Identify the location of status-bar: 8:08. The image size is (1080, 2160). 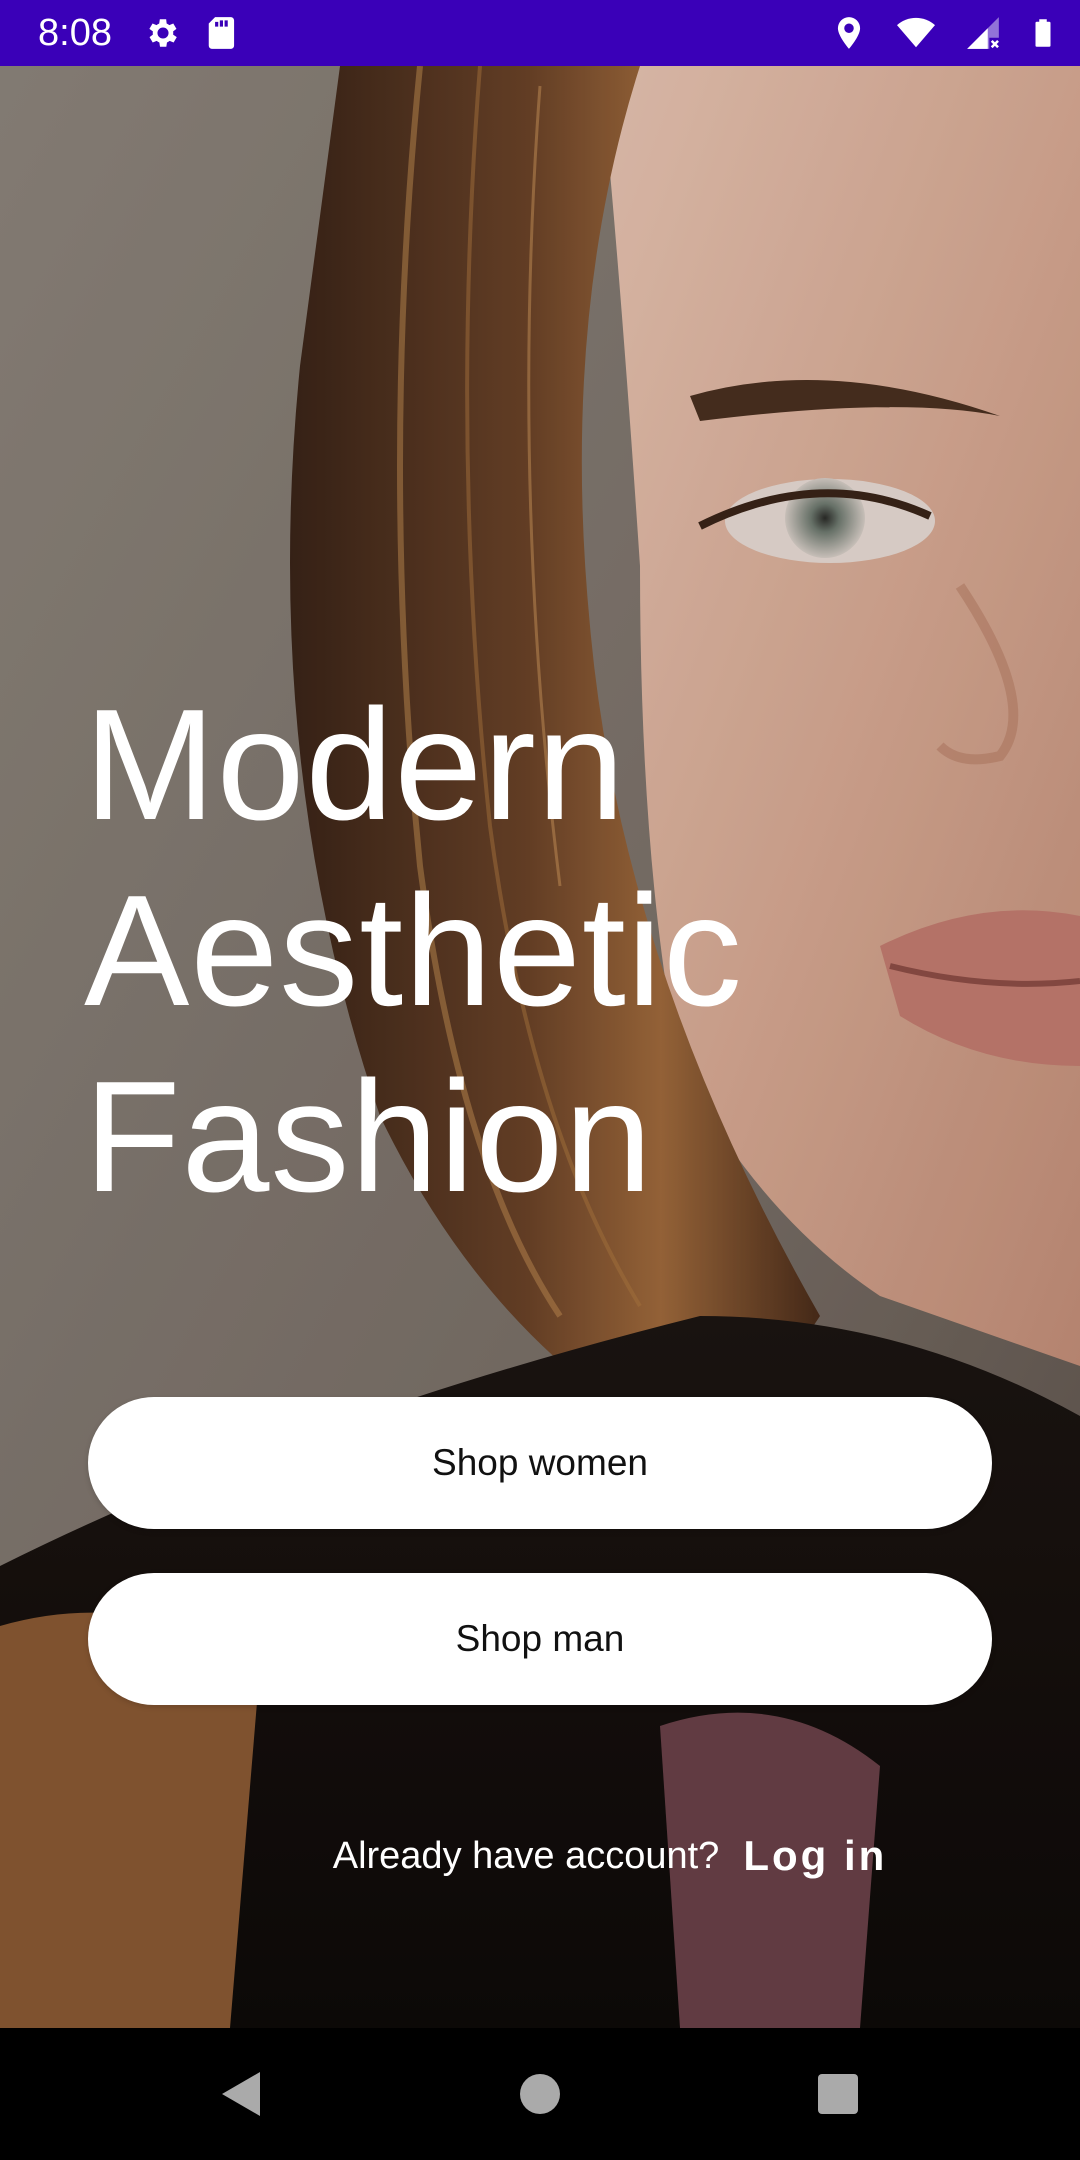
(540, 33).